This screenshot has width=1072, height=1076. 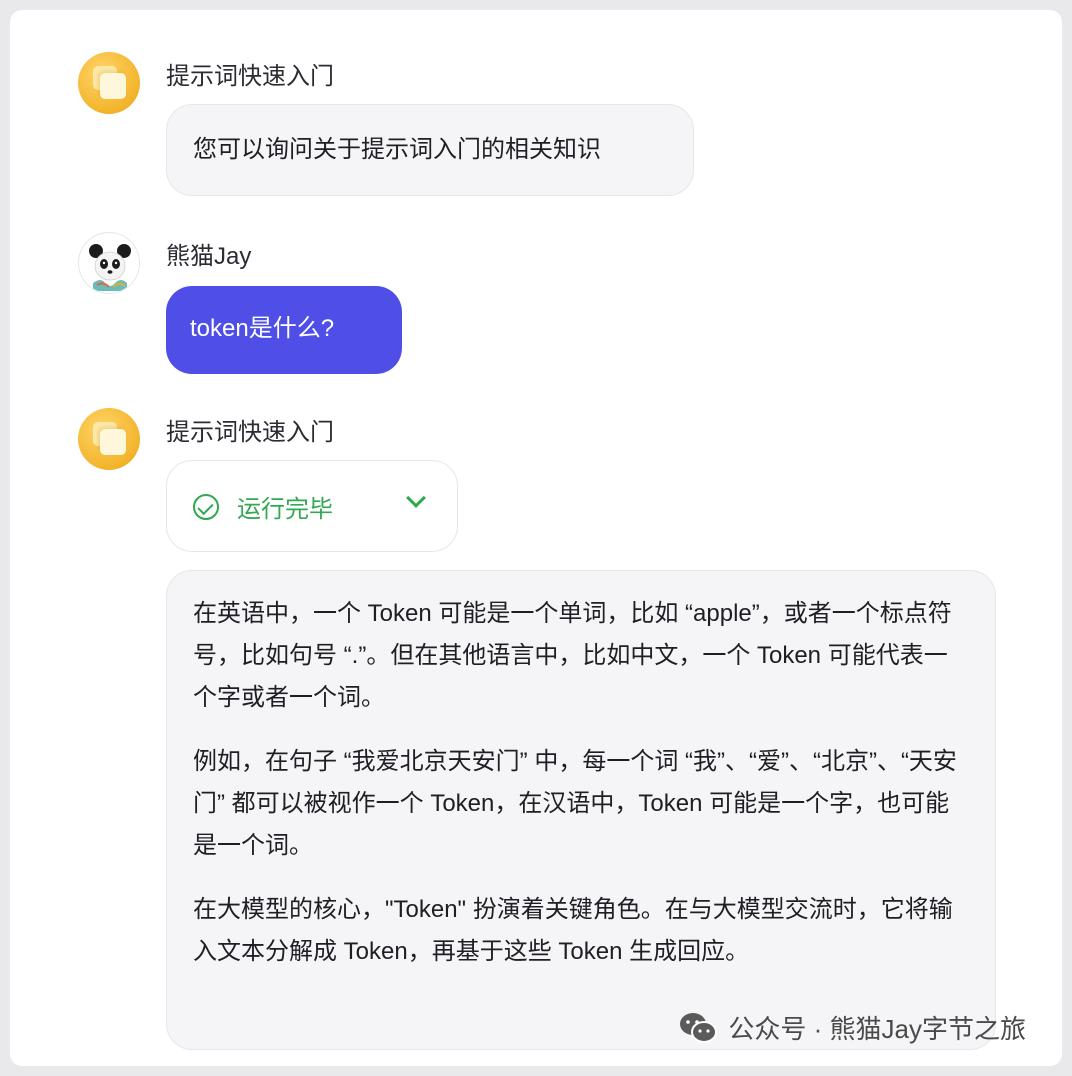 I want to click on check-circle-icon, so click(x=206, y=507).